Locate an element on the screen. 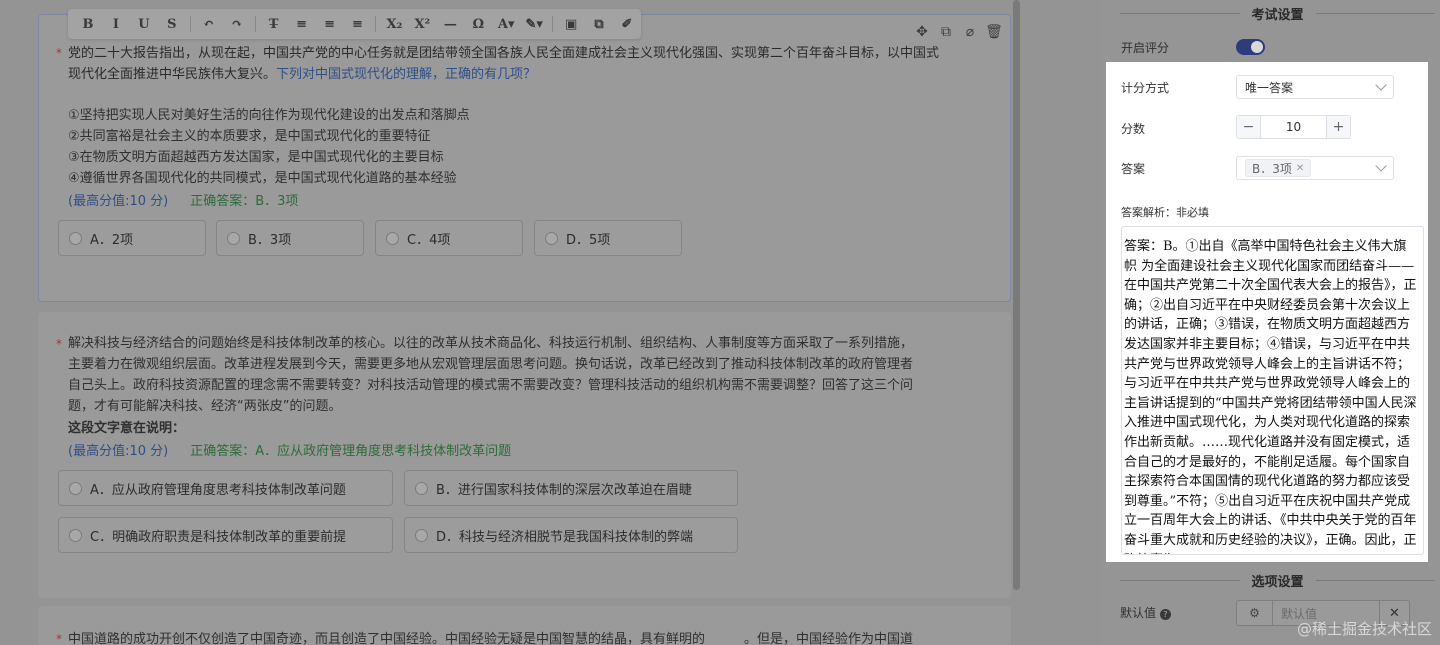 The image size is (1440, 645). font-color-icon: A▾ is located at coordinates (506, 24).